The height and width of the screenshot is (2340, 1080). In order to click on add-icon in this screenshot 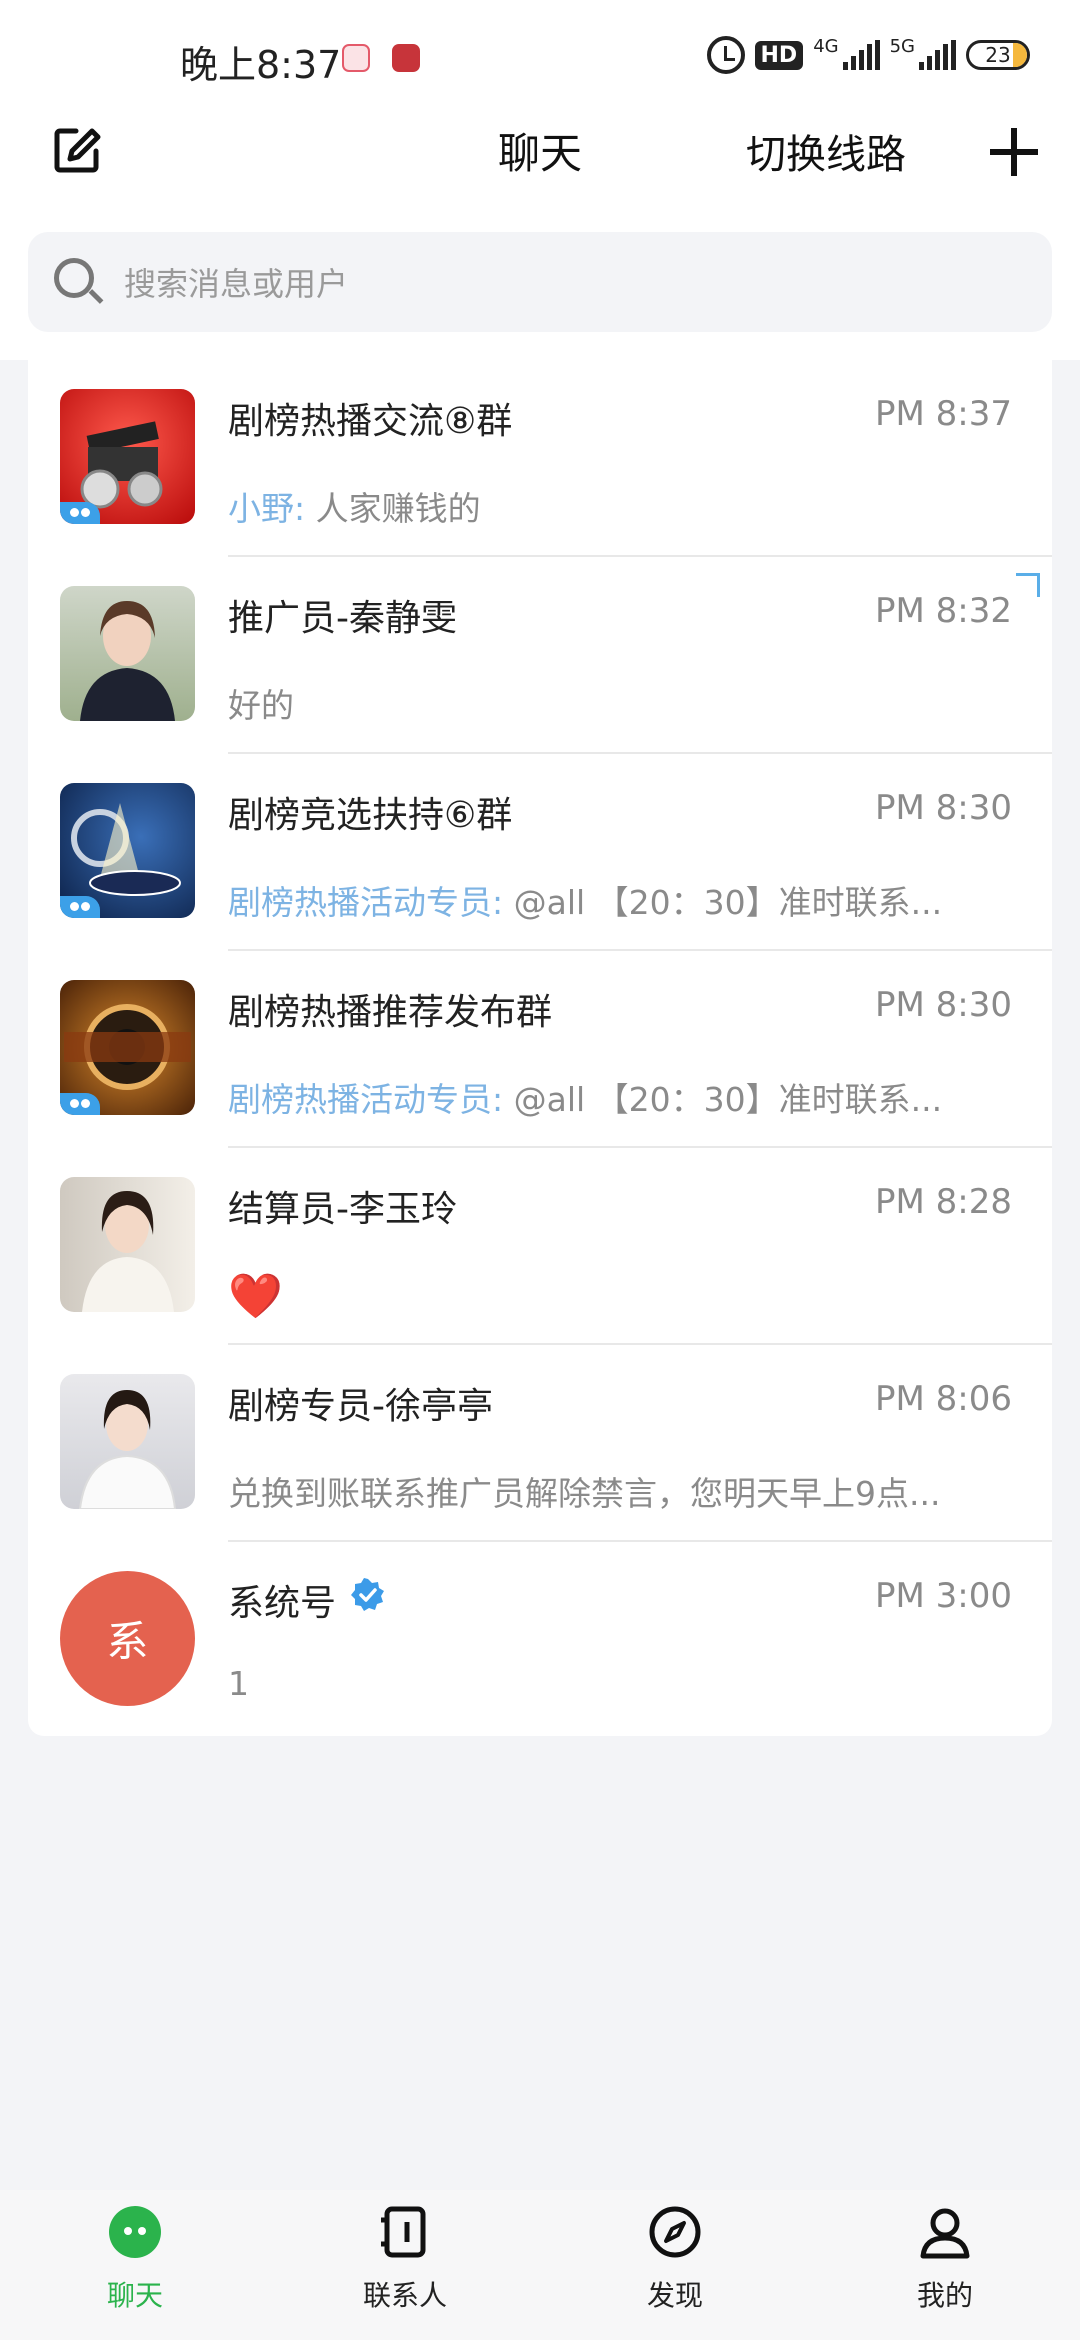, I will do `click(1014, 152)`.